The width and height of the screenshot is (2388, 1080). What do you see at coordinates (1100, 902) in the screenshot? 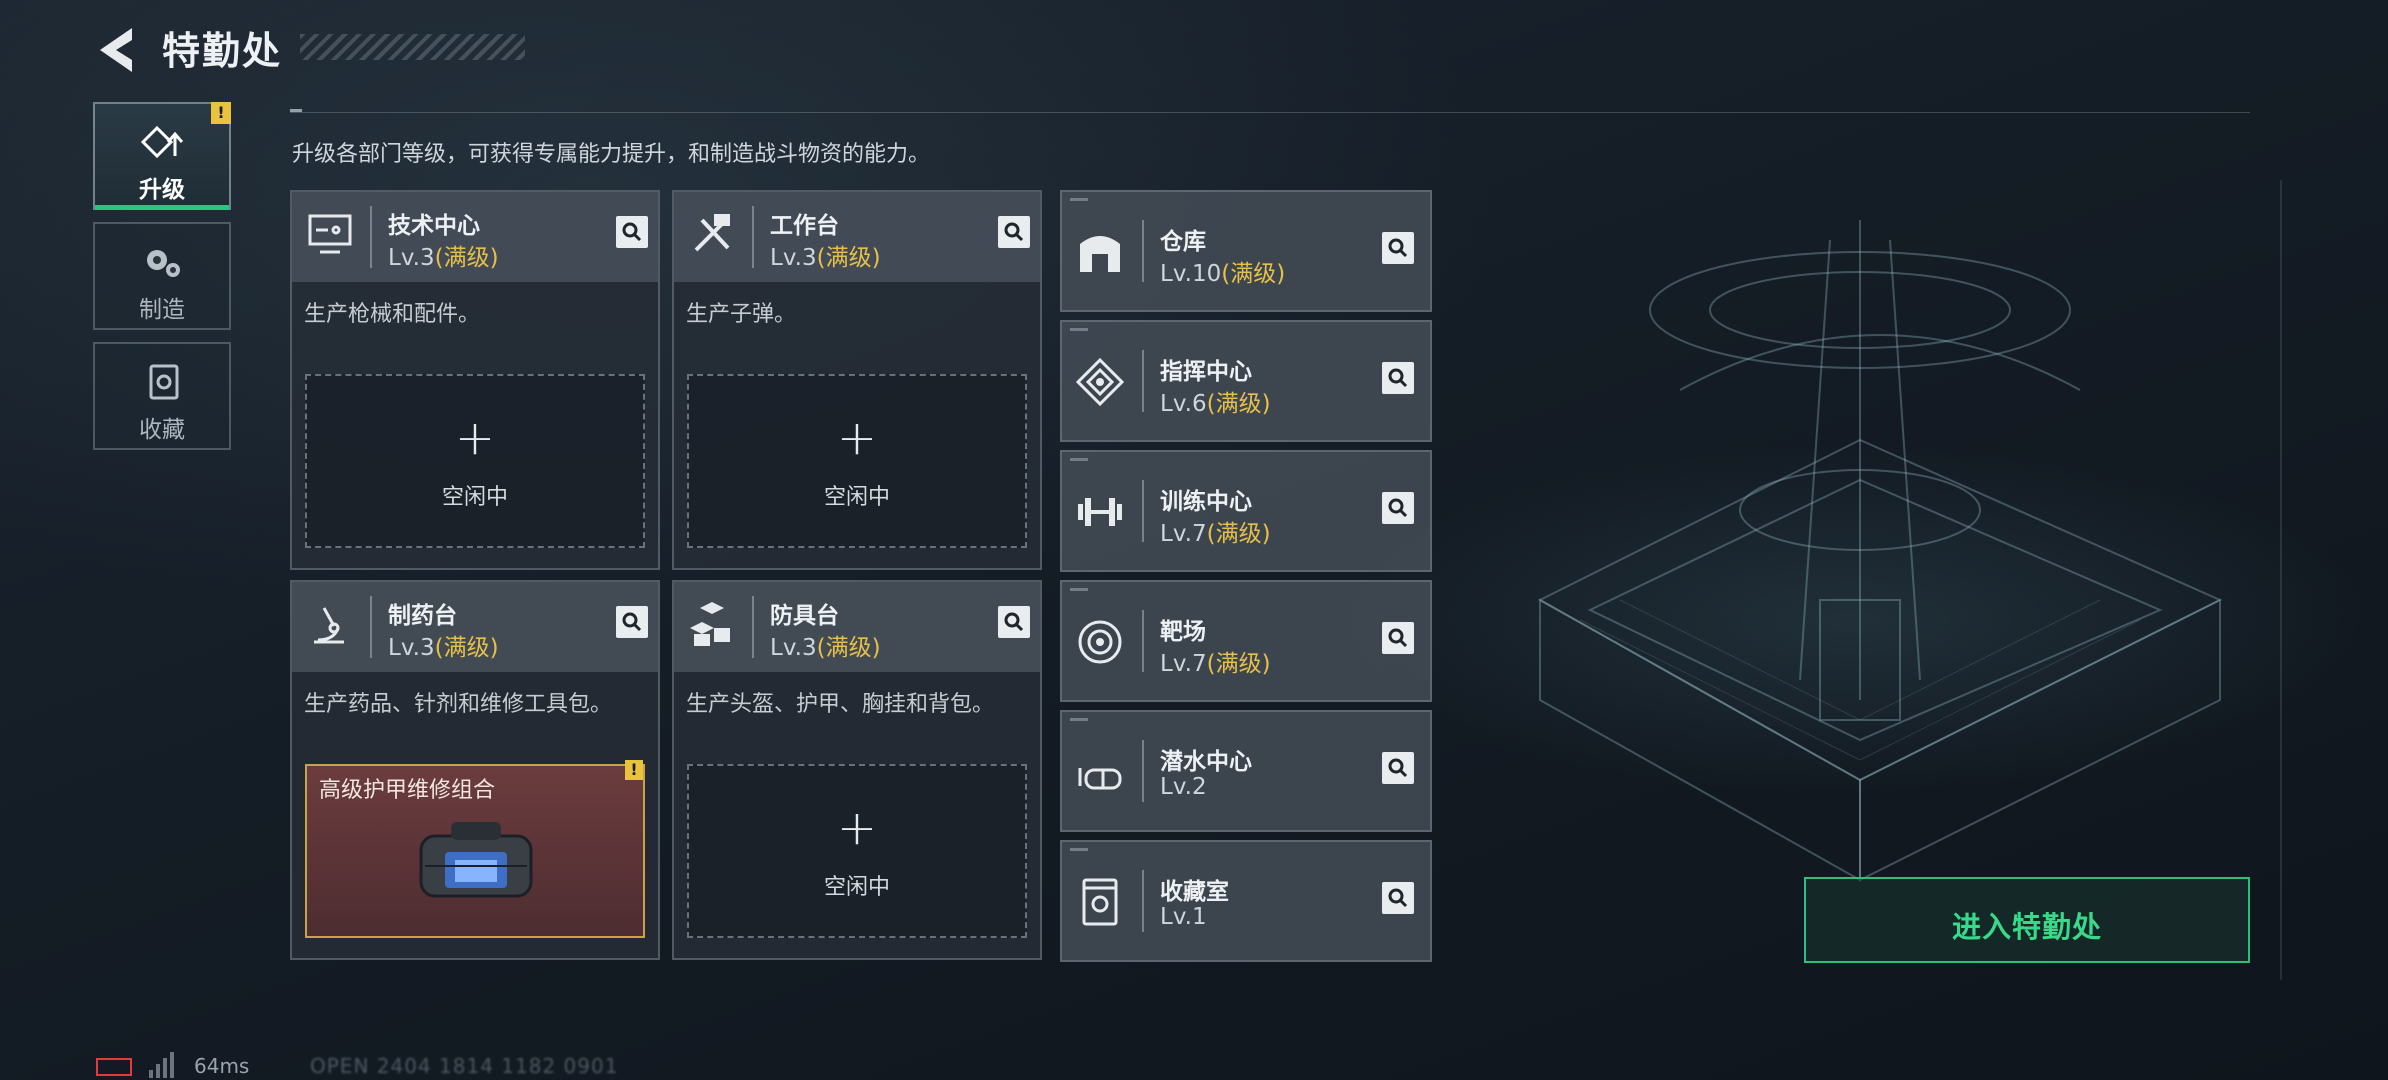
I see `display-case-icon` at bounding box center [1100, 902].